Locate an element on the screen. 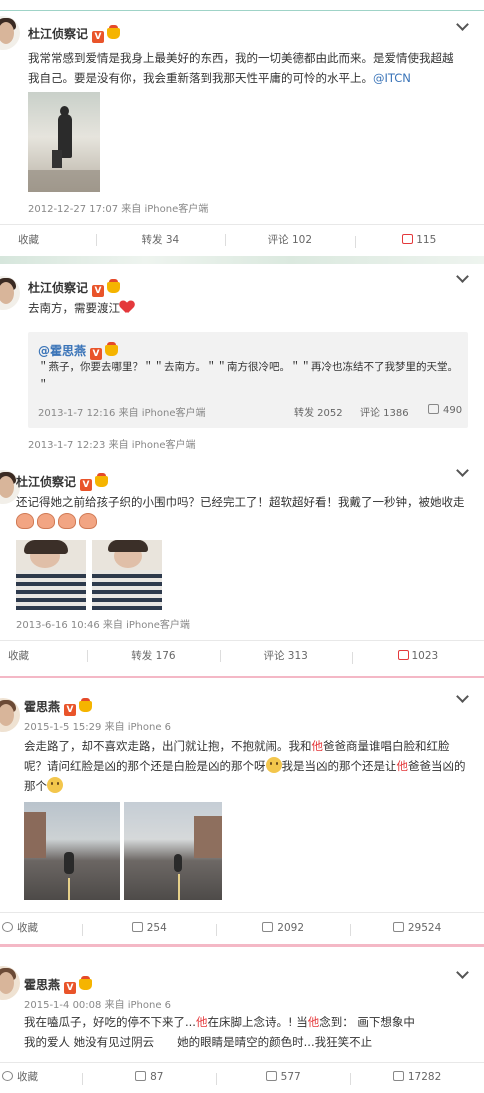 This screenshot has height=1093, width=484. heart-icon is located at coordinates (127, 307).